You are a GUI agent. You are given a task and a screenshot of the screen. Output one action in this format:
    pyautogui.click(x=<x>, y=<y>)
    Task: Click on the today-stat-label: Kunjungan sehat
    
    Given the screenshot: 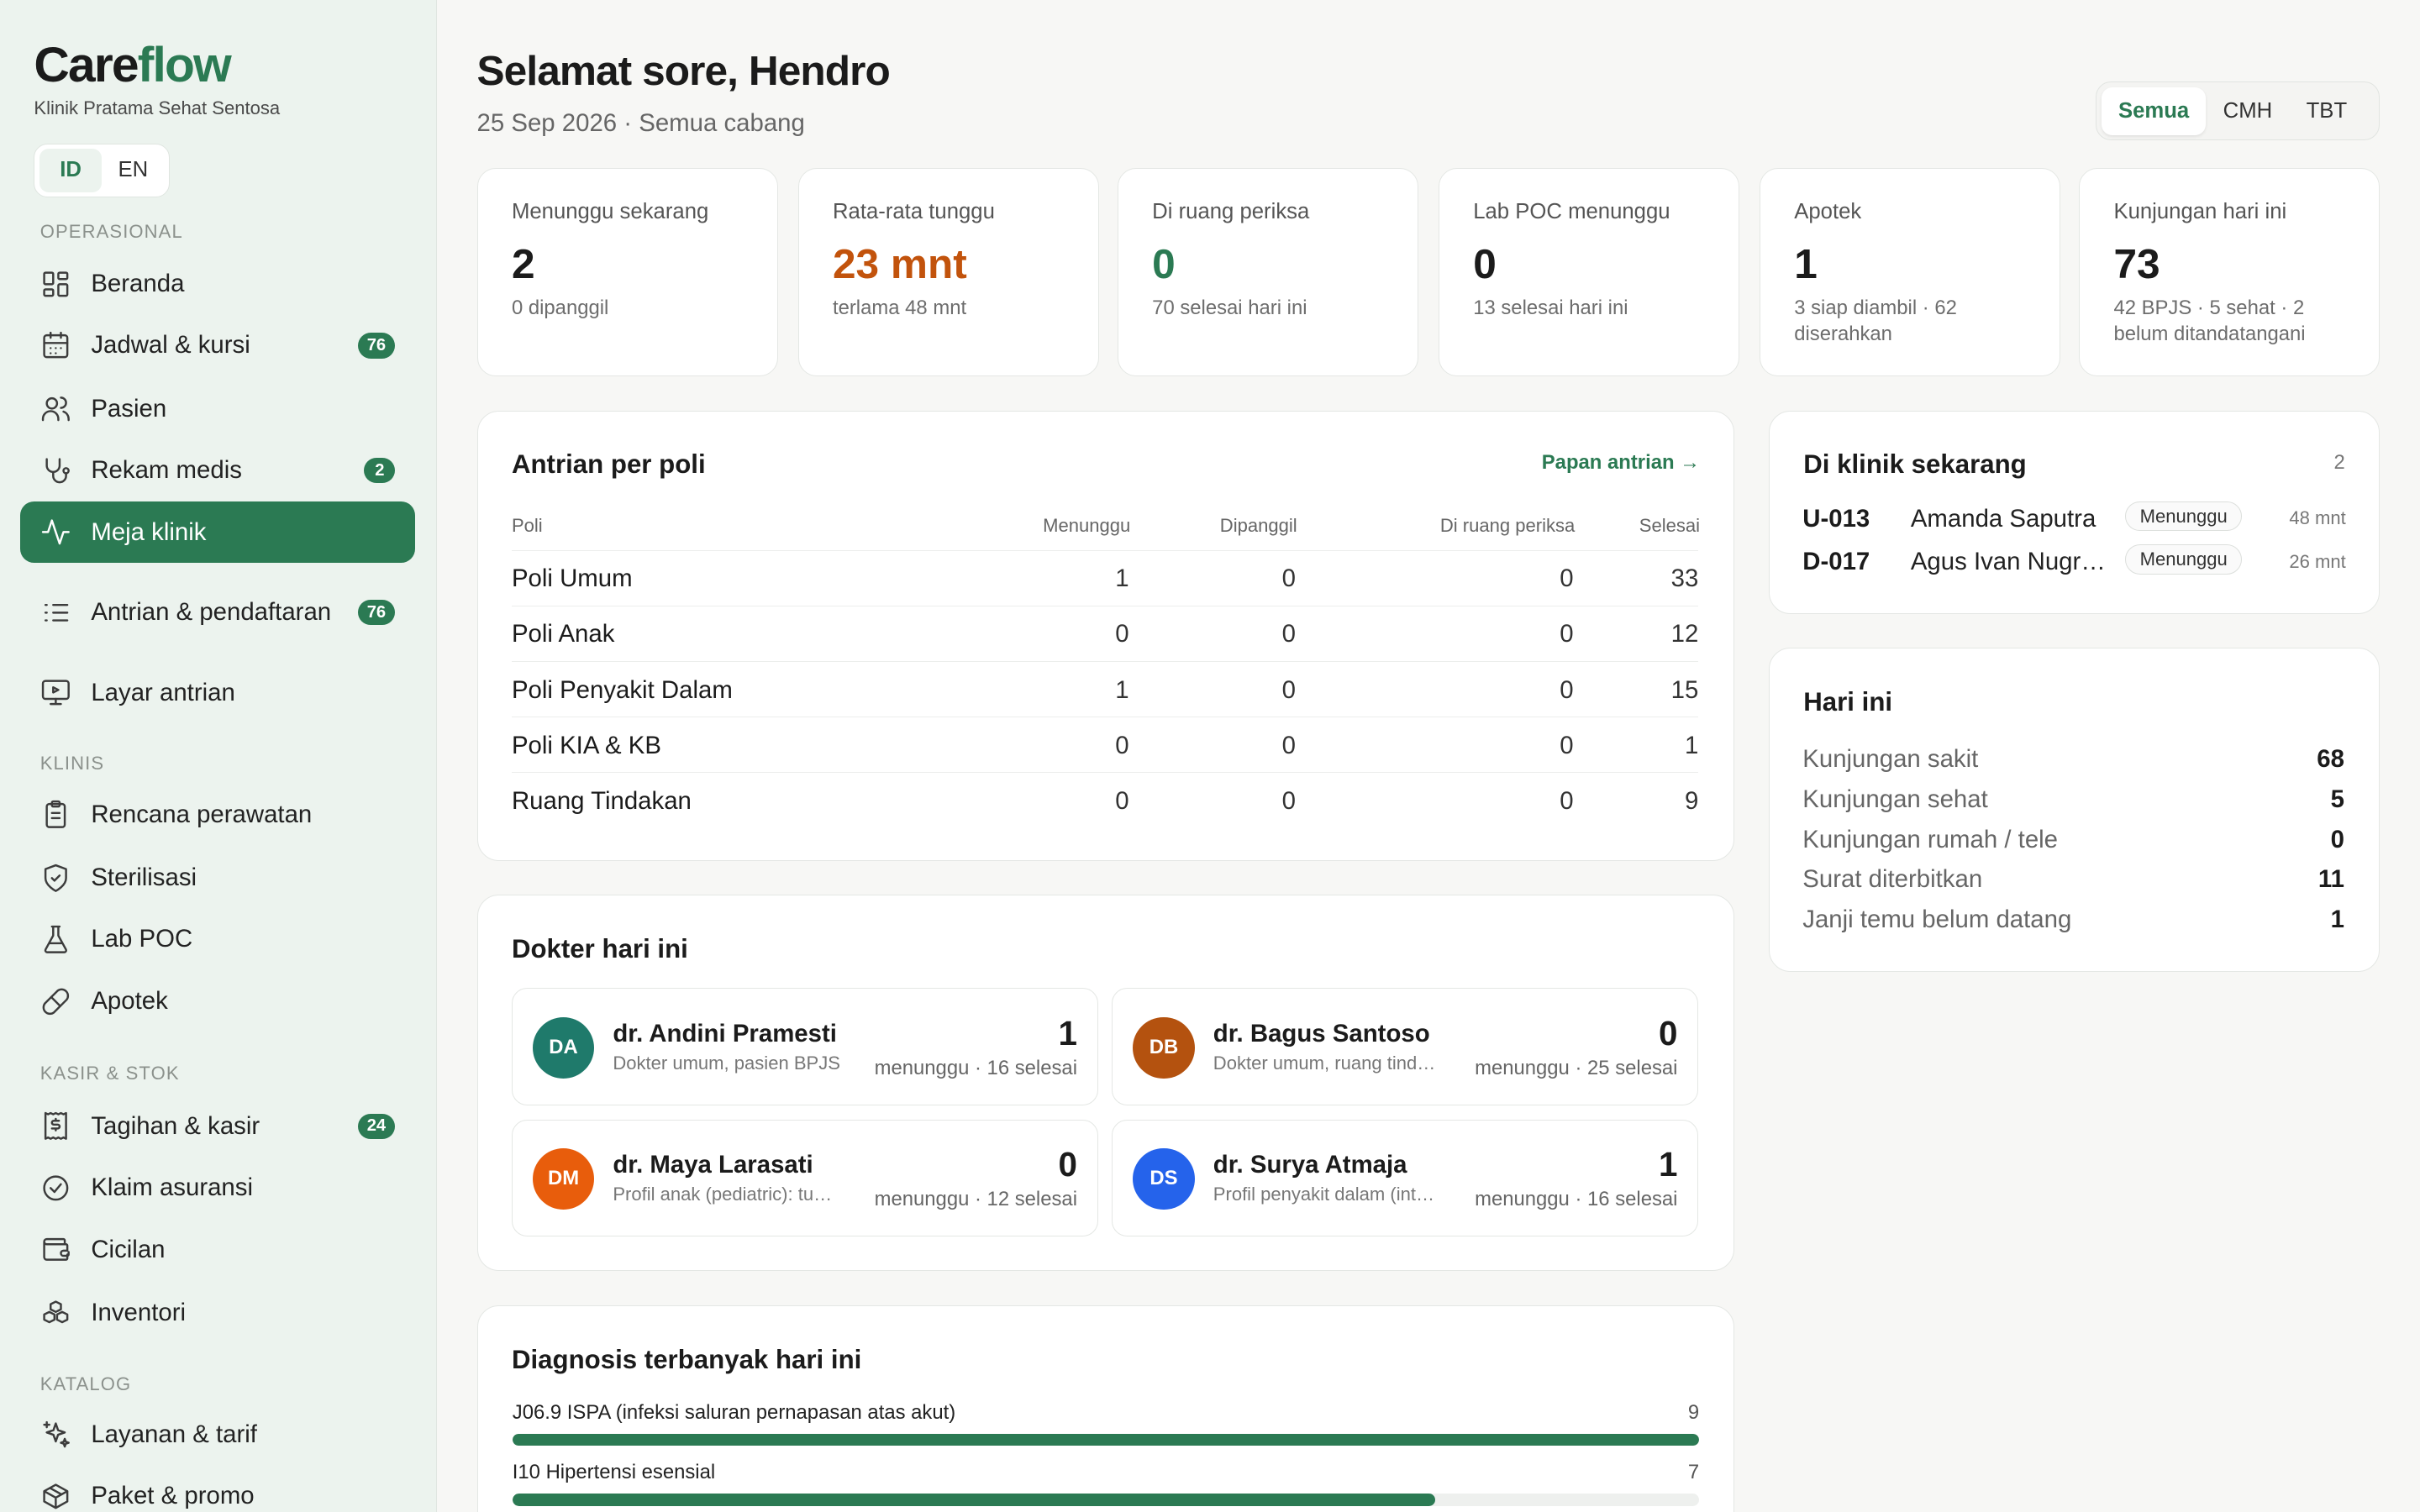 What is the action you would take?
    pyautogui.click(x=1895, y=799)
    